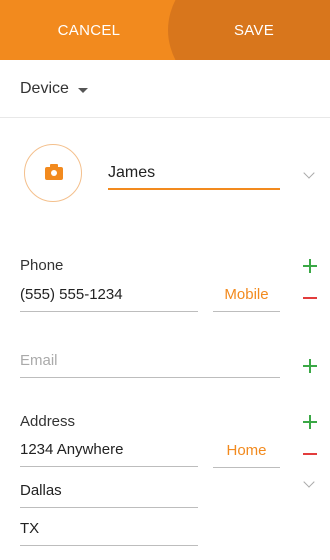 This screenshot has width=330, height=560. Describe the element at coordinates (246, 450) in the screenshot. I see `address-type-value: Home` at that location.